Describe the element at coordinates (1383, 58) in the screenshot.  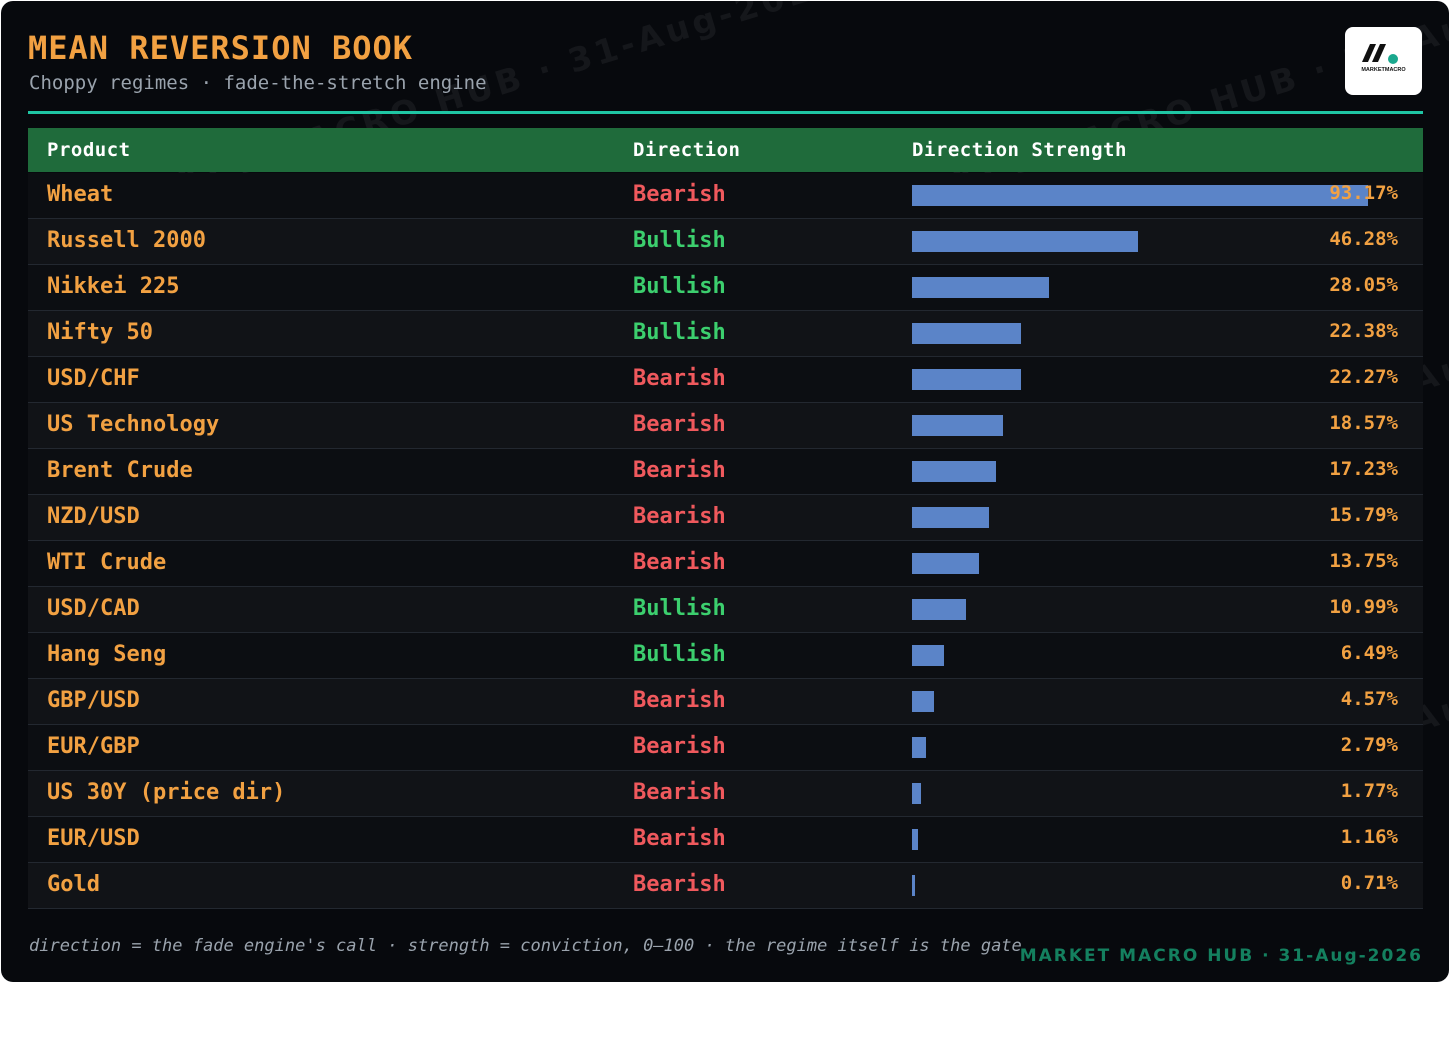
I see `logo-mark-icon: MARKETMACRO` at that location.